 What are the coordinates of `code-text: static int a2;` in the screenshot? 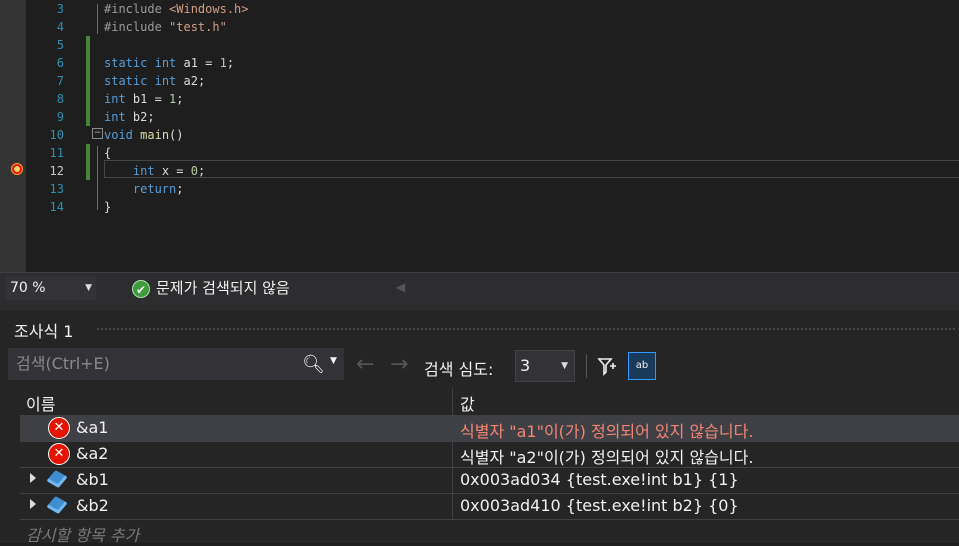 It's located at (154, 81).